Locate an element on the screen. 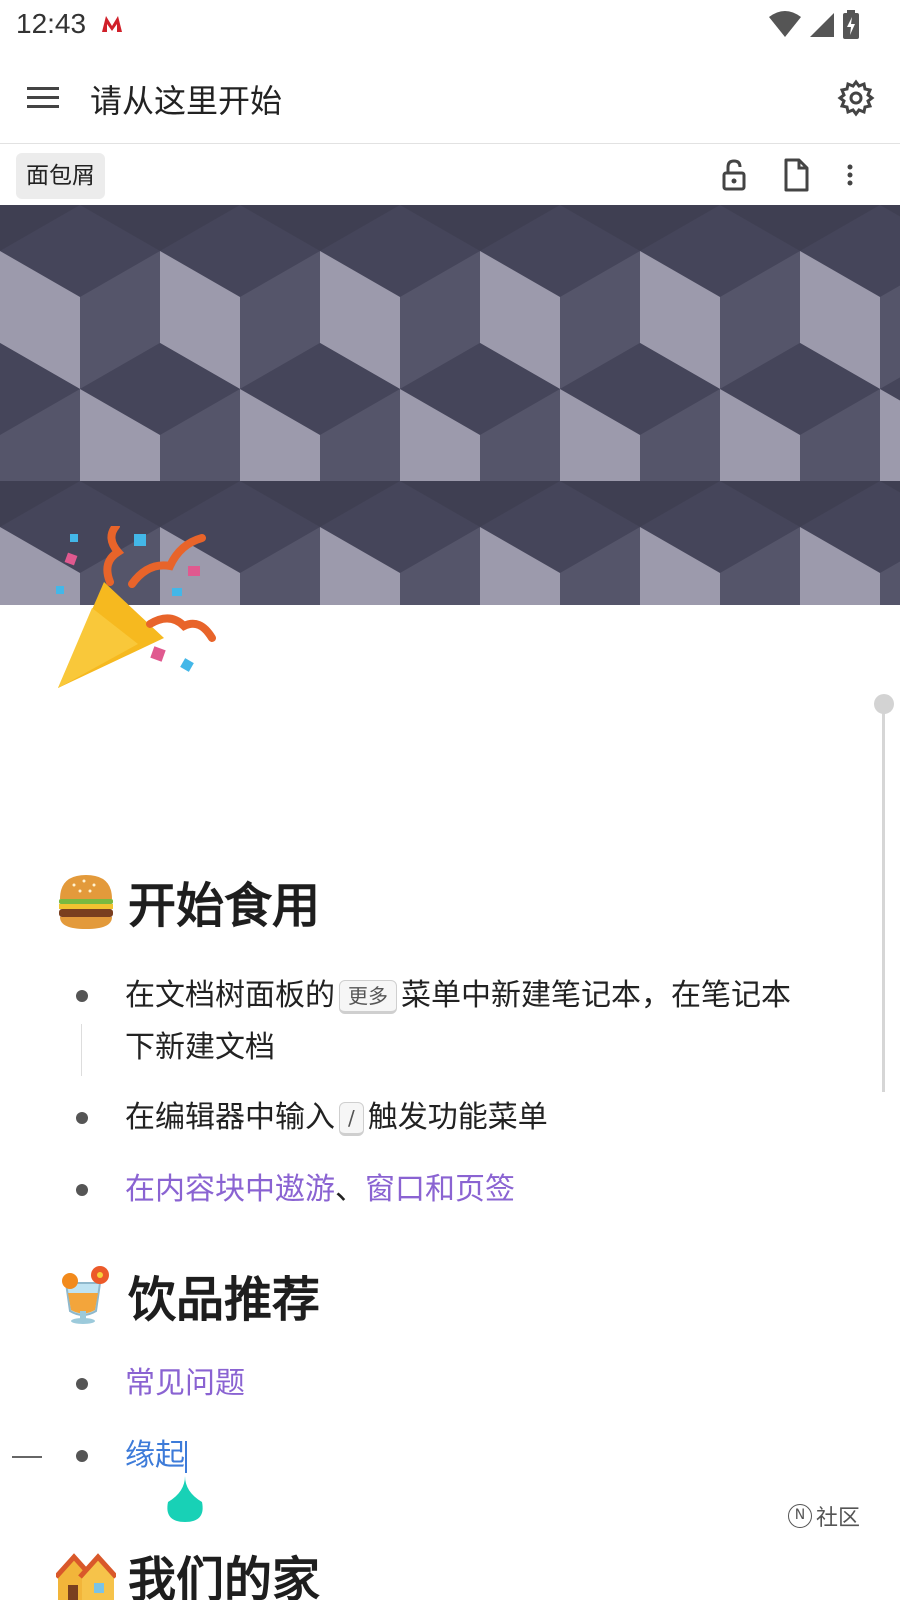 This screenshot has height=1600, width=900. community-icon: N is located at coordinates (799, 1516).